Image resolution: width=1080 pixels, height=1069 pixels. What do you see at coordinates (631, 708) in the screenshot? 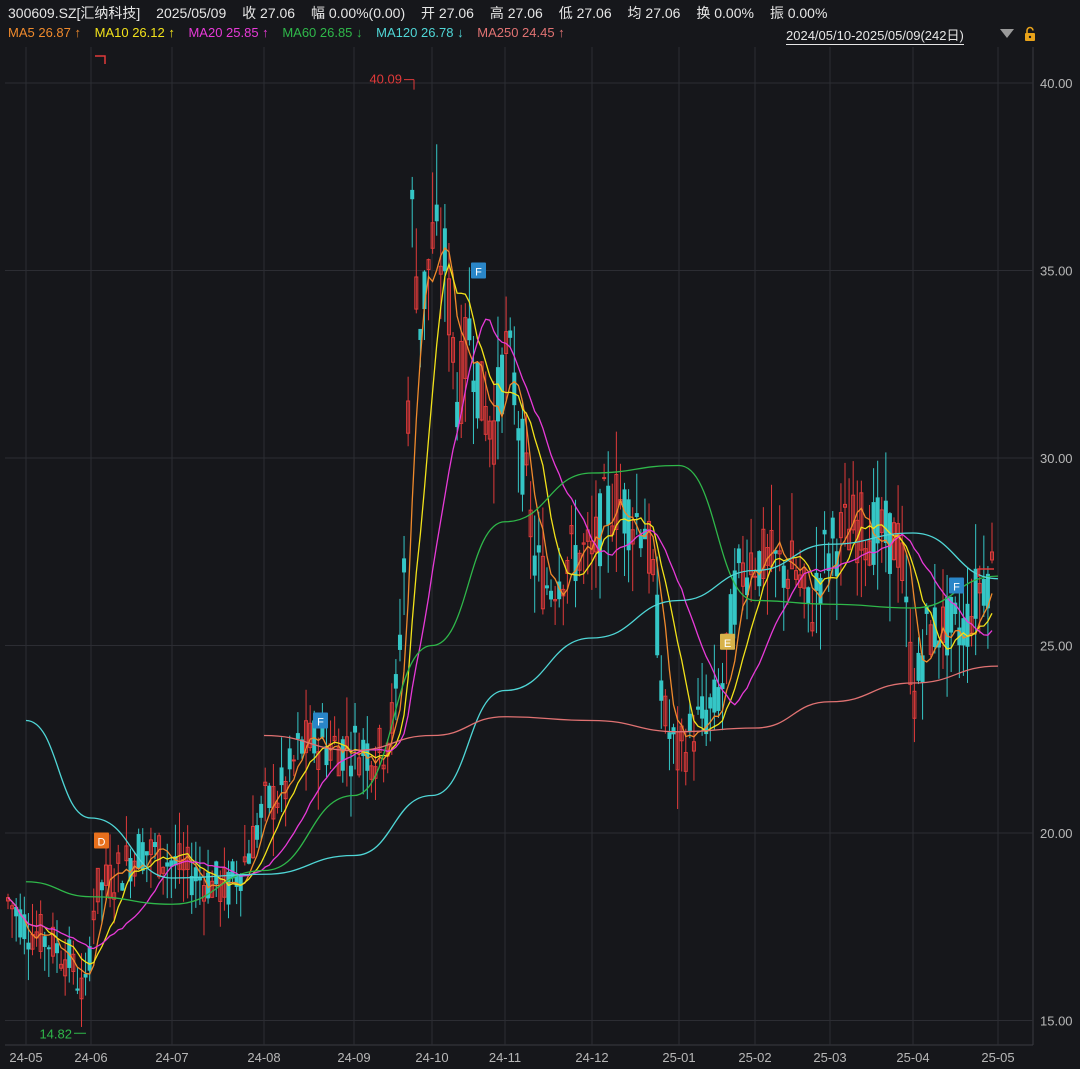
I see `ma250-line` at bounding box center [631, 708].